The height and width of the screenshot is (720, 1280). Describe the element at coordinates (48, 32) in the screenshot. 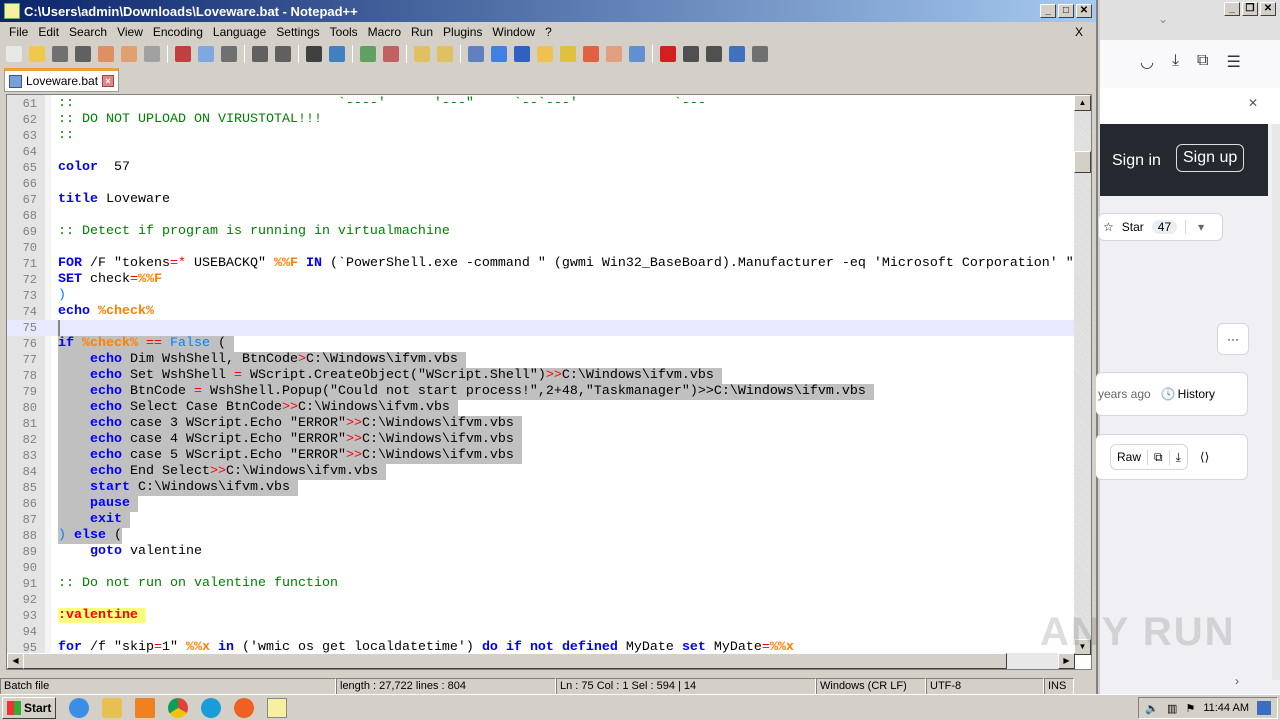

I see `menu-edit: Edit` at that location.